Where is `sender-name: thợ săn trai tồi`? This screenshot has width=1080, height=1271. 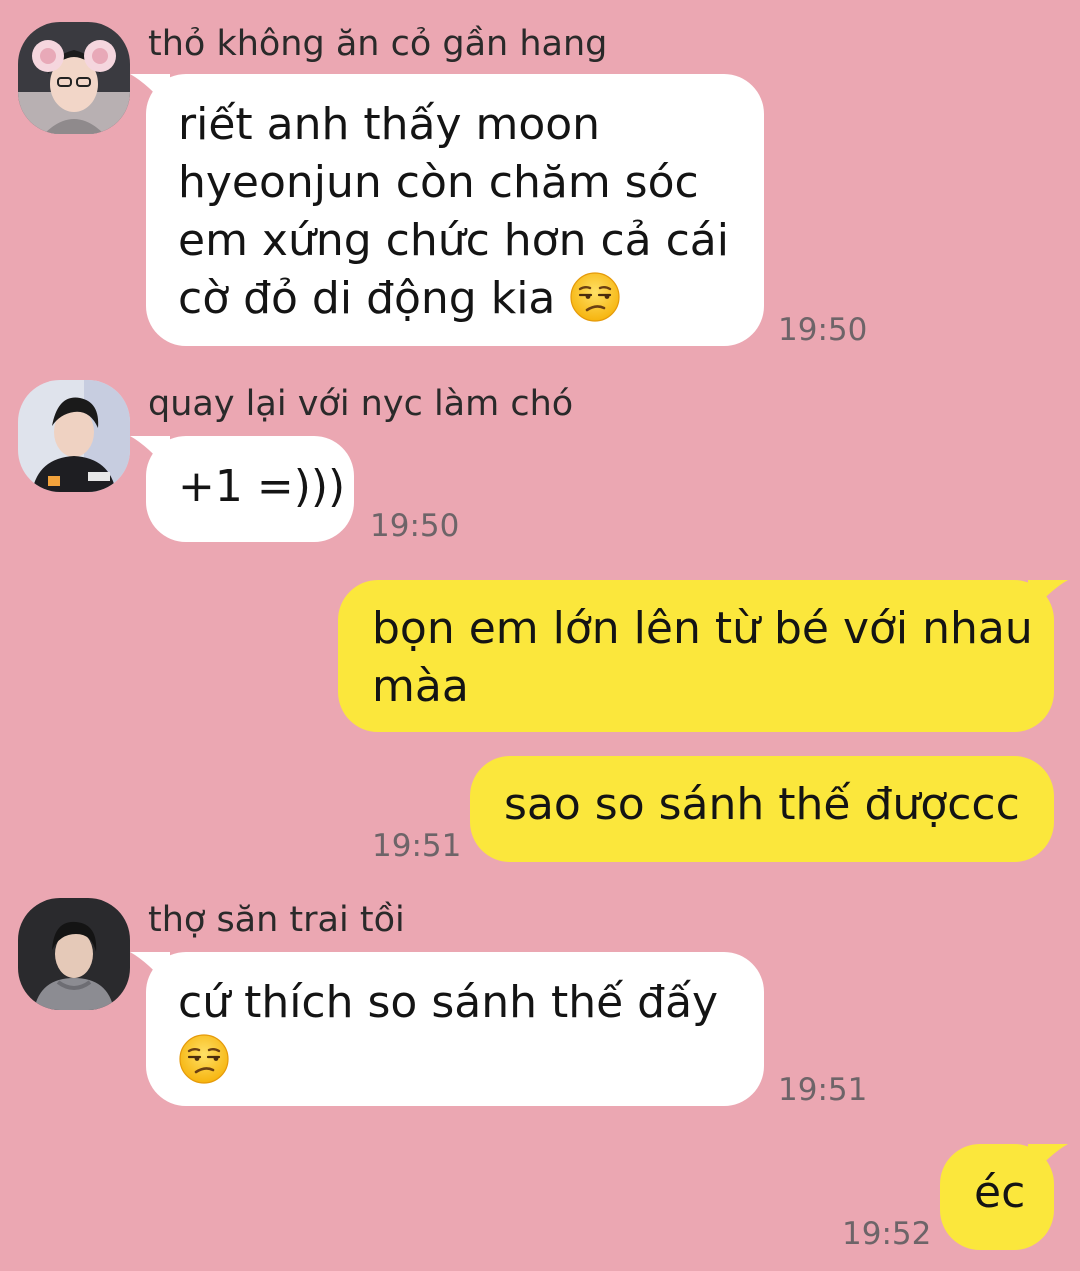
sender-name: thợ săn trai tồi is located at coordinates (276, 920).